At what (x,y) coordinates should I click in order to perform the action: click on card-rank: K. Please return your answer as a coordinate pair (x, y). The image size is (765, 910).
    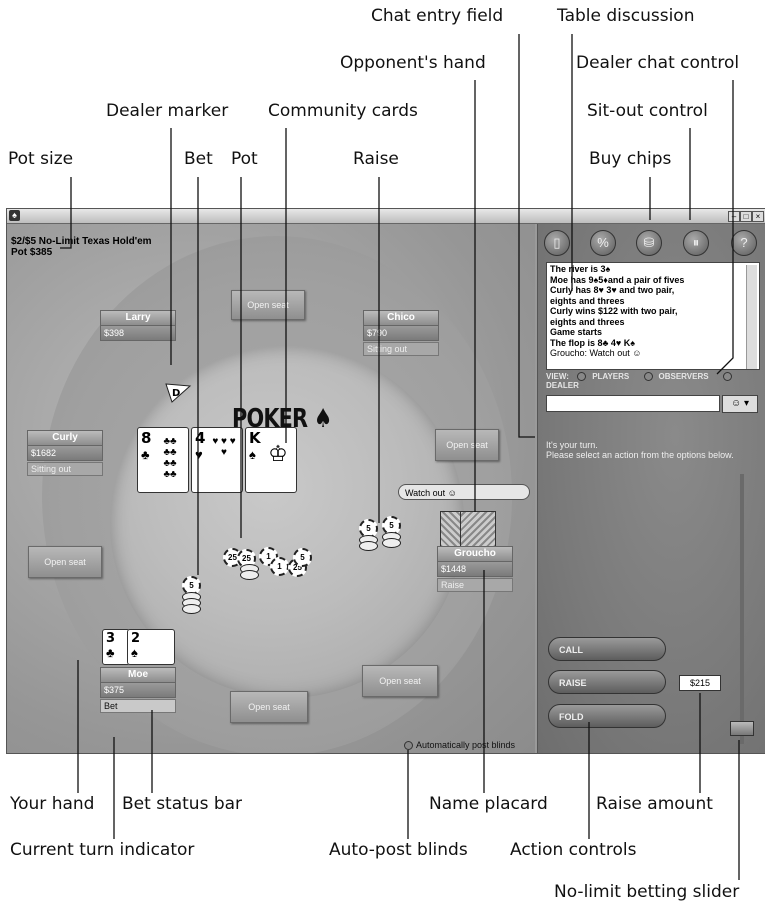
    Looking at the image, I should click on (255, 438).